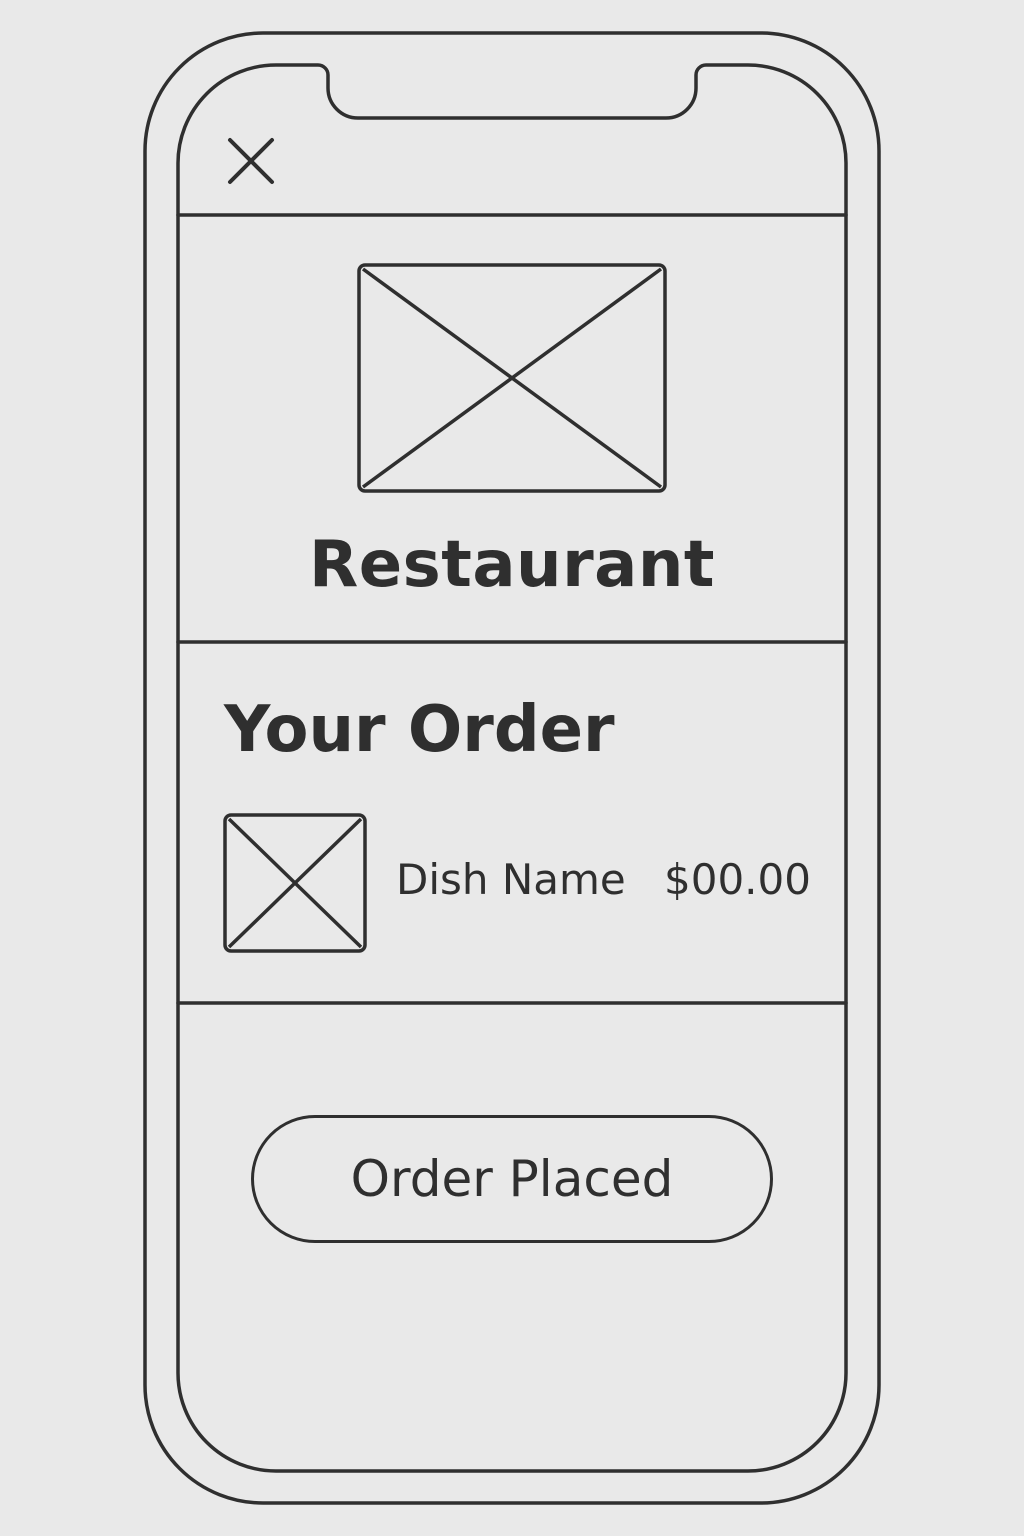  I want to click on dish-price: $00.00, so click(737, 879).